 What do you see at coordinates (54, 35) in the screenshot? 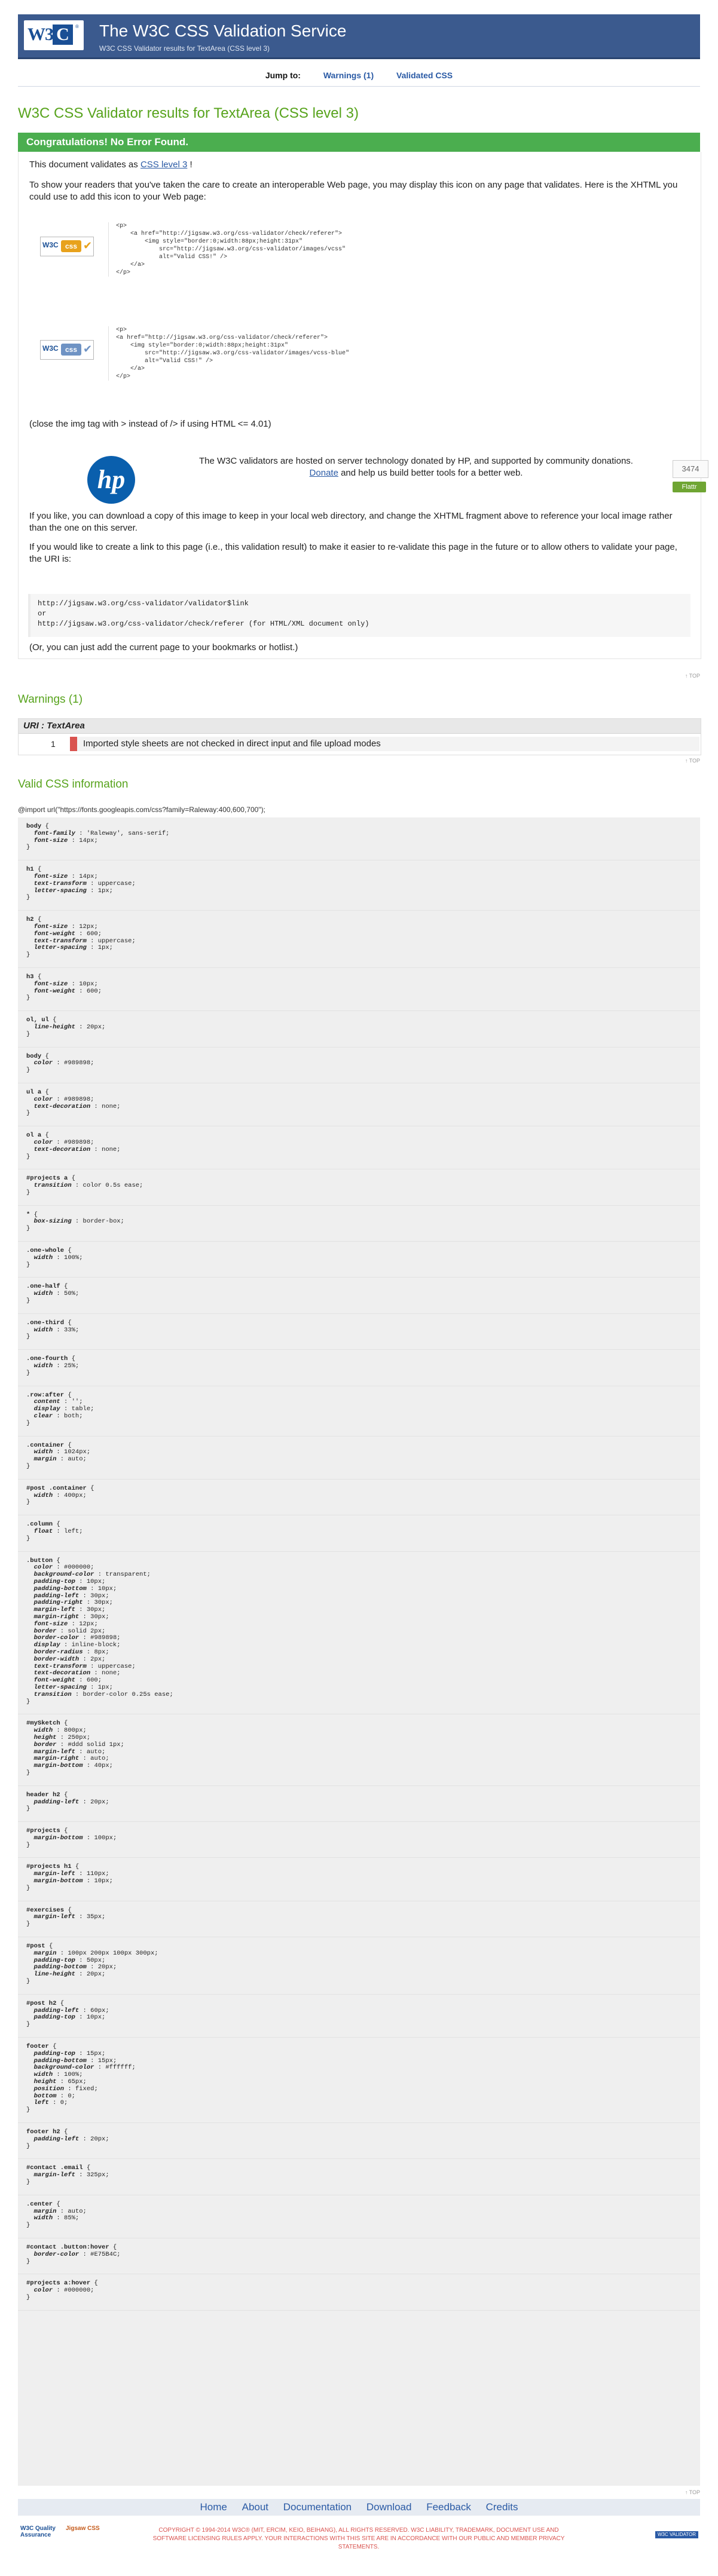
I see `w3c-logo: W3 C ®` at bounding box center [54, 35].